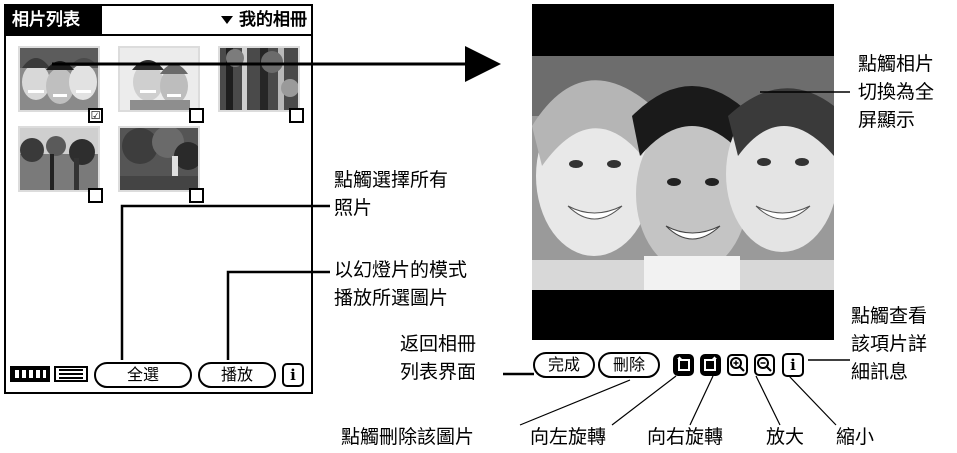  Describe the element at coordinates (30, 374) in the screenshot. I see `thumbnail-view-icon` at that location.